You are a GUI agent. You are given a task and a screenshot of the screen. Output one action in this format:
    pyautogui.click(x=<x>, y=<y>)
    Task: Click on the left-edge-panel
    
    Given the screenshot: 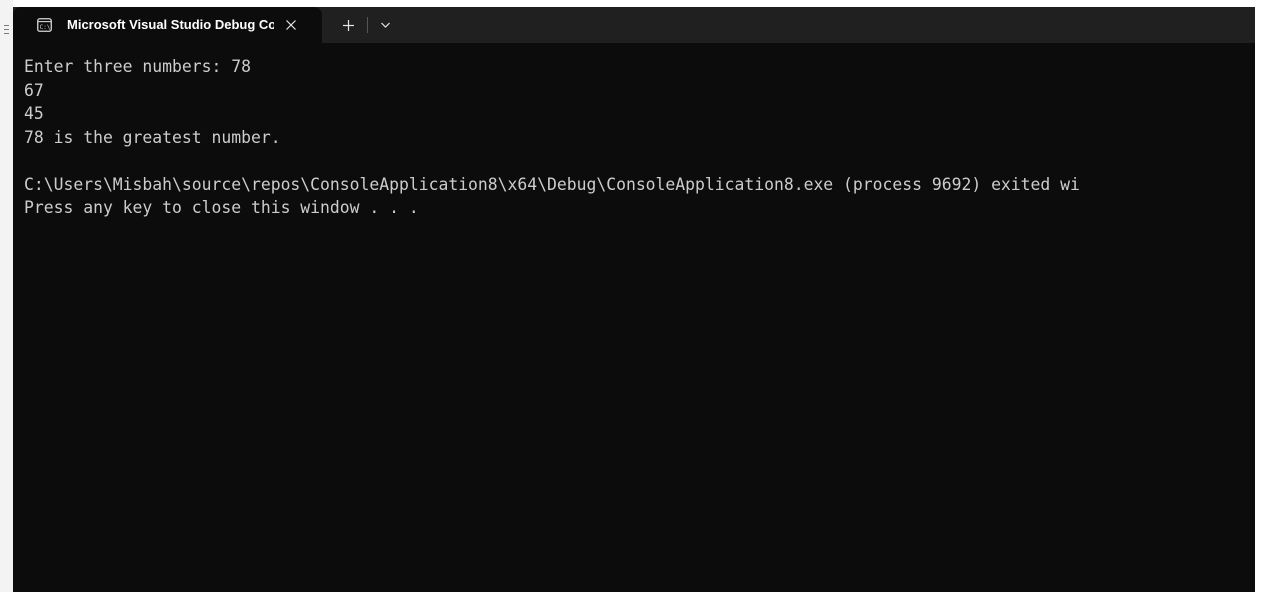 What is the action you would take?
    pyautogui.click(x=6, y=296)
    